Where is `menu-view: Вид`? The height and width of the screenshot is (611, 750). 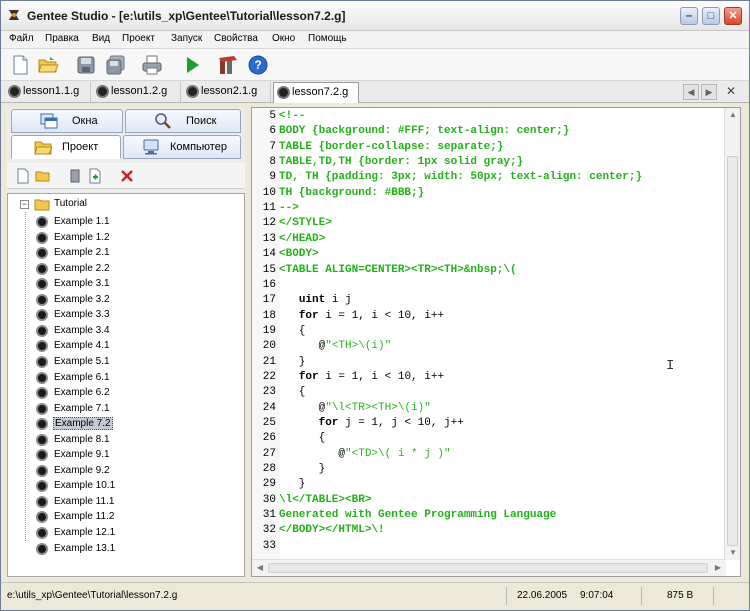
menu-view: Вид is located at coordinates (101, 38).